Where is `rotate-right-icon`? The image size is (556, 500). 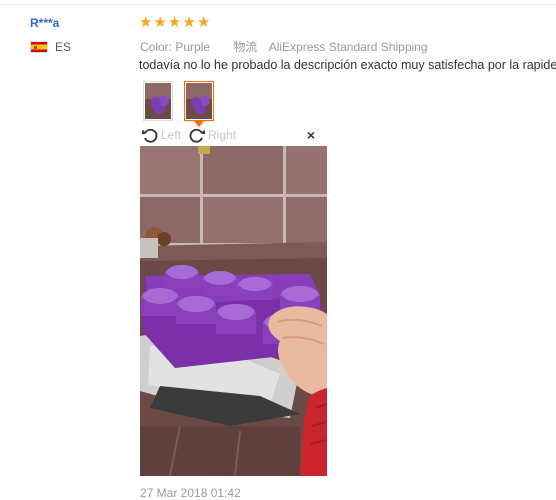 rotate-right-icon is located at coordinates (197, 135).